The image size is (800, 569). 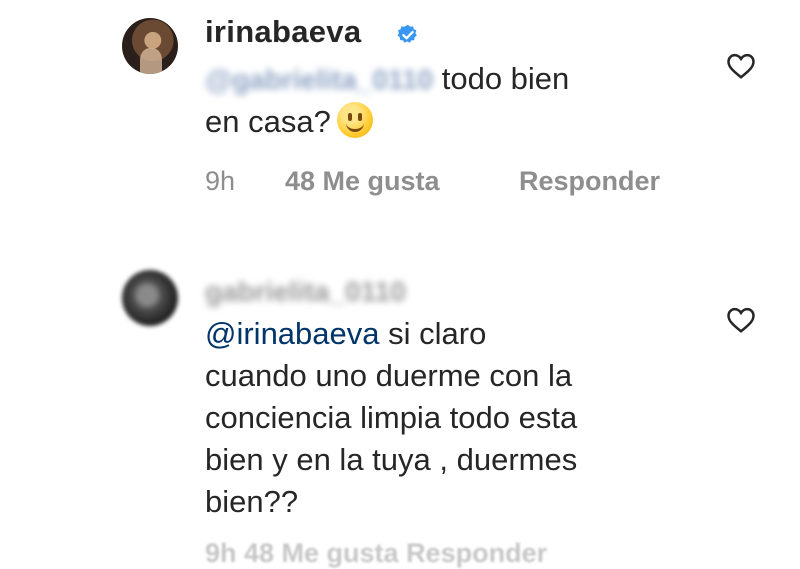 I want to click on reply-button: Responder, so click(x=589, y=181).